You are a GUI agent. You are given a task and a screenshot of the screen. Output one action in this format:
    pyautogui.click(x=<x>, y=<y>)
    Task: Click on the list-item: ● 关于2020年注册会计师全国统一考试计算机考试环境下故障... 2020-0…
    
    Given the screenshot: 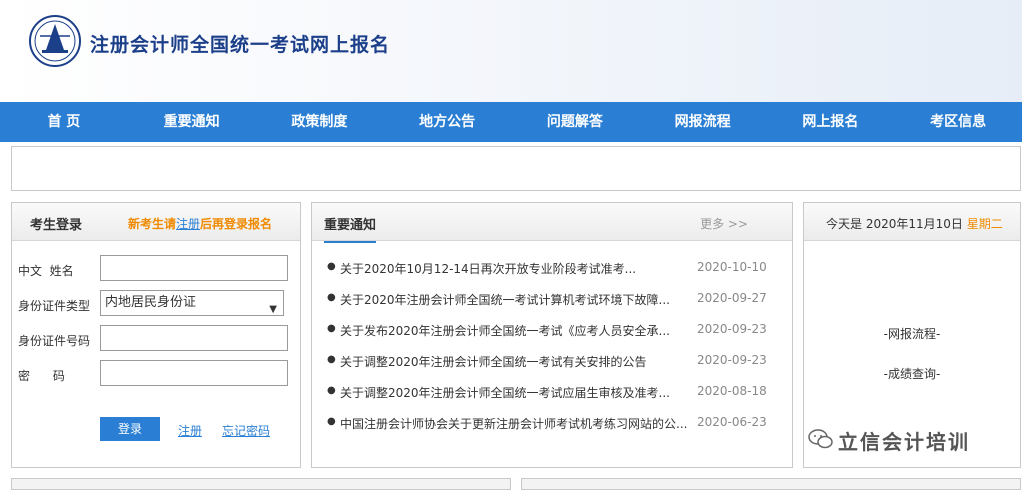 What is the action you would take?
    pyautogui.click(x=552, y=301)
    